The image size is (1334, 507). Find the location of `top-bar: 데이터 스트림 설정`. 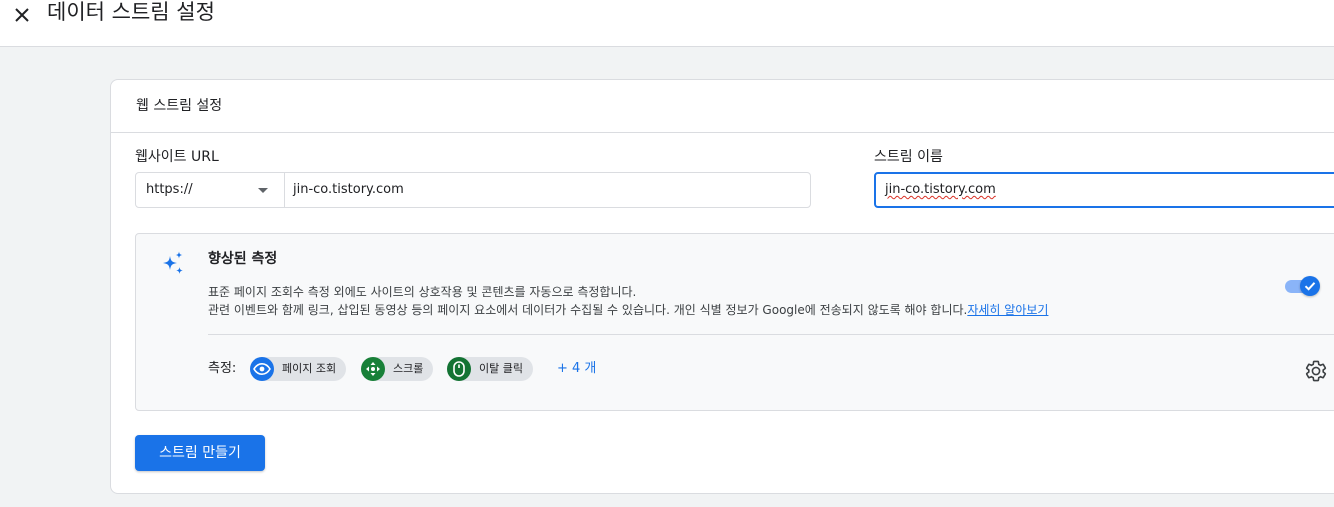

top-bar: 데이터 스트림 설정 is located at coordinates (667, 23).